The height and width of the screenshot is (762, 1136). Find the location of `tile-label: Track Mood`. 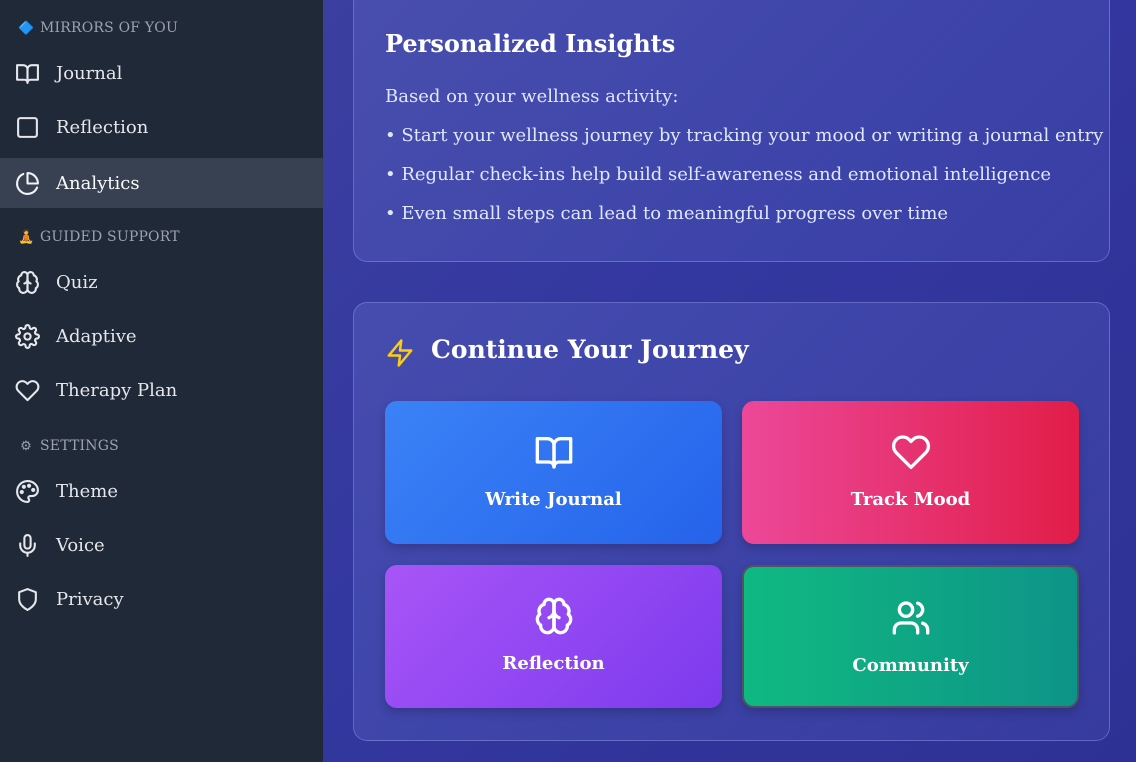

tile-label: Track Mood is located at coordinates (910, 499).